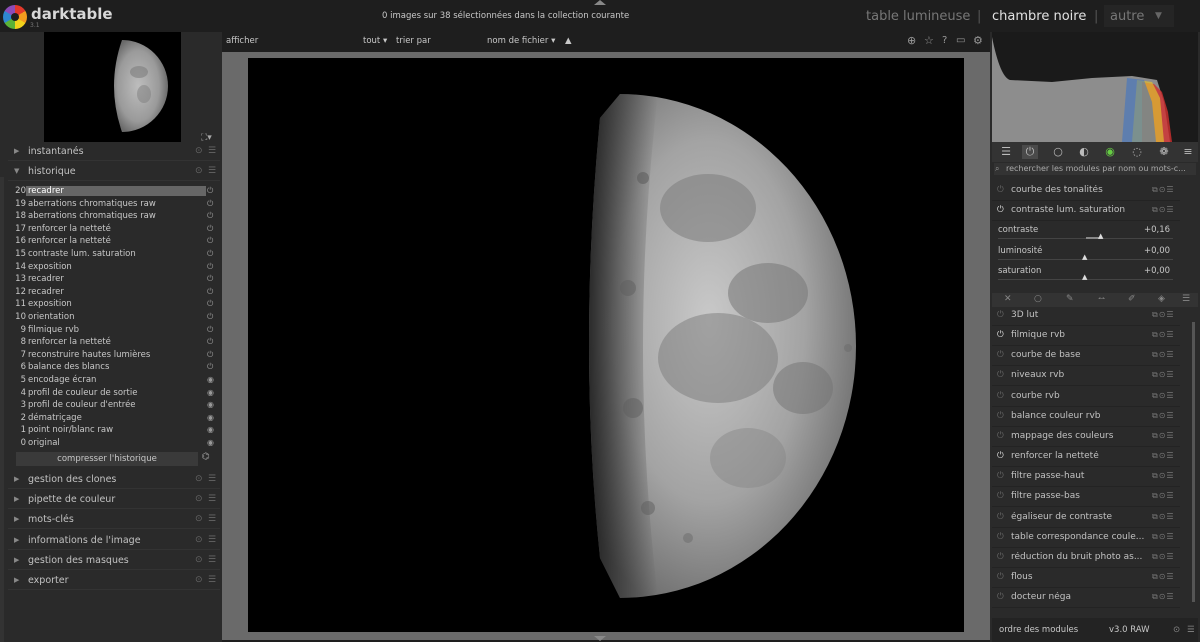 Image resolution: width=1200 pixels, height=642 pixels. I want to click on history-item: 13 recadrer ⏻, so click(116, 280).